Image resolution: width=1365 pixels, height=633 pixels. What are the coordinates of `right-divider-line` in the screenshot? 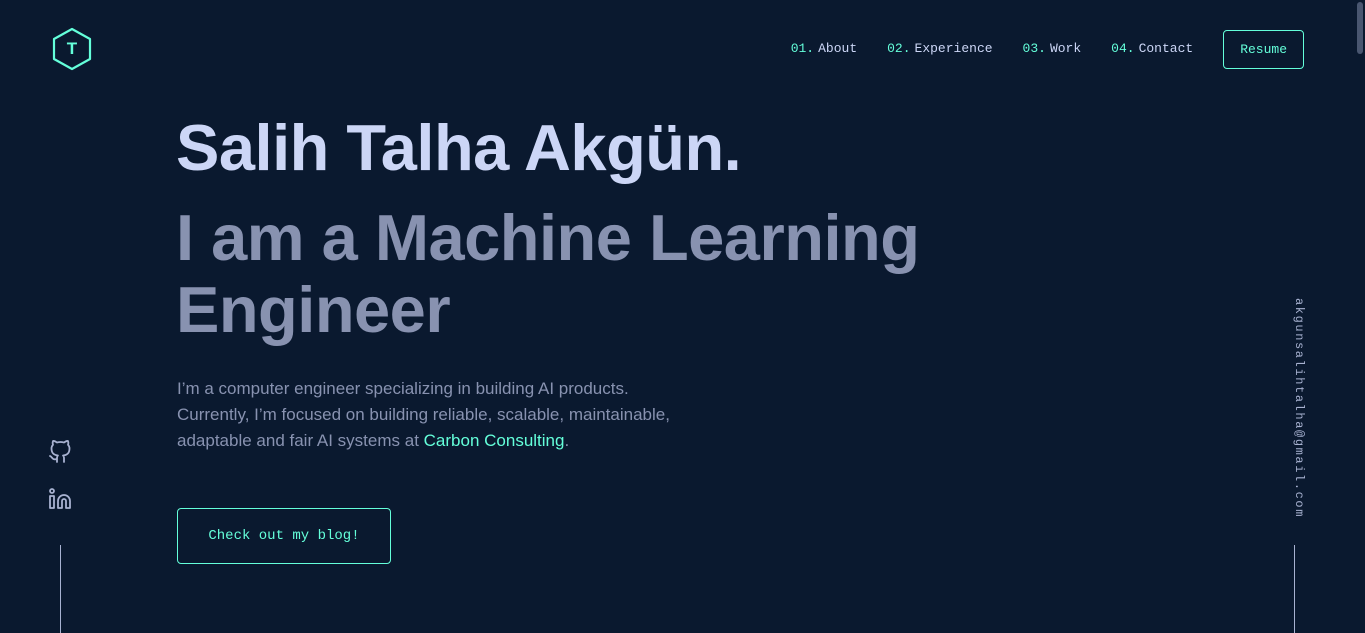 It's located at (1294, 589).